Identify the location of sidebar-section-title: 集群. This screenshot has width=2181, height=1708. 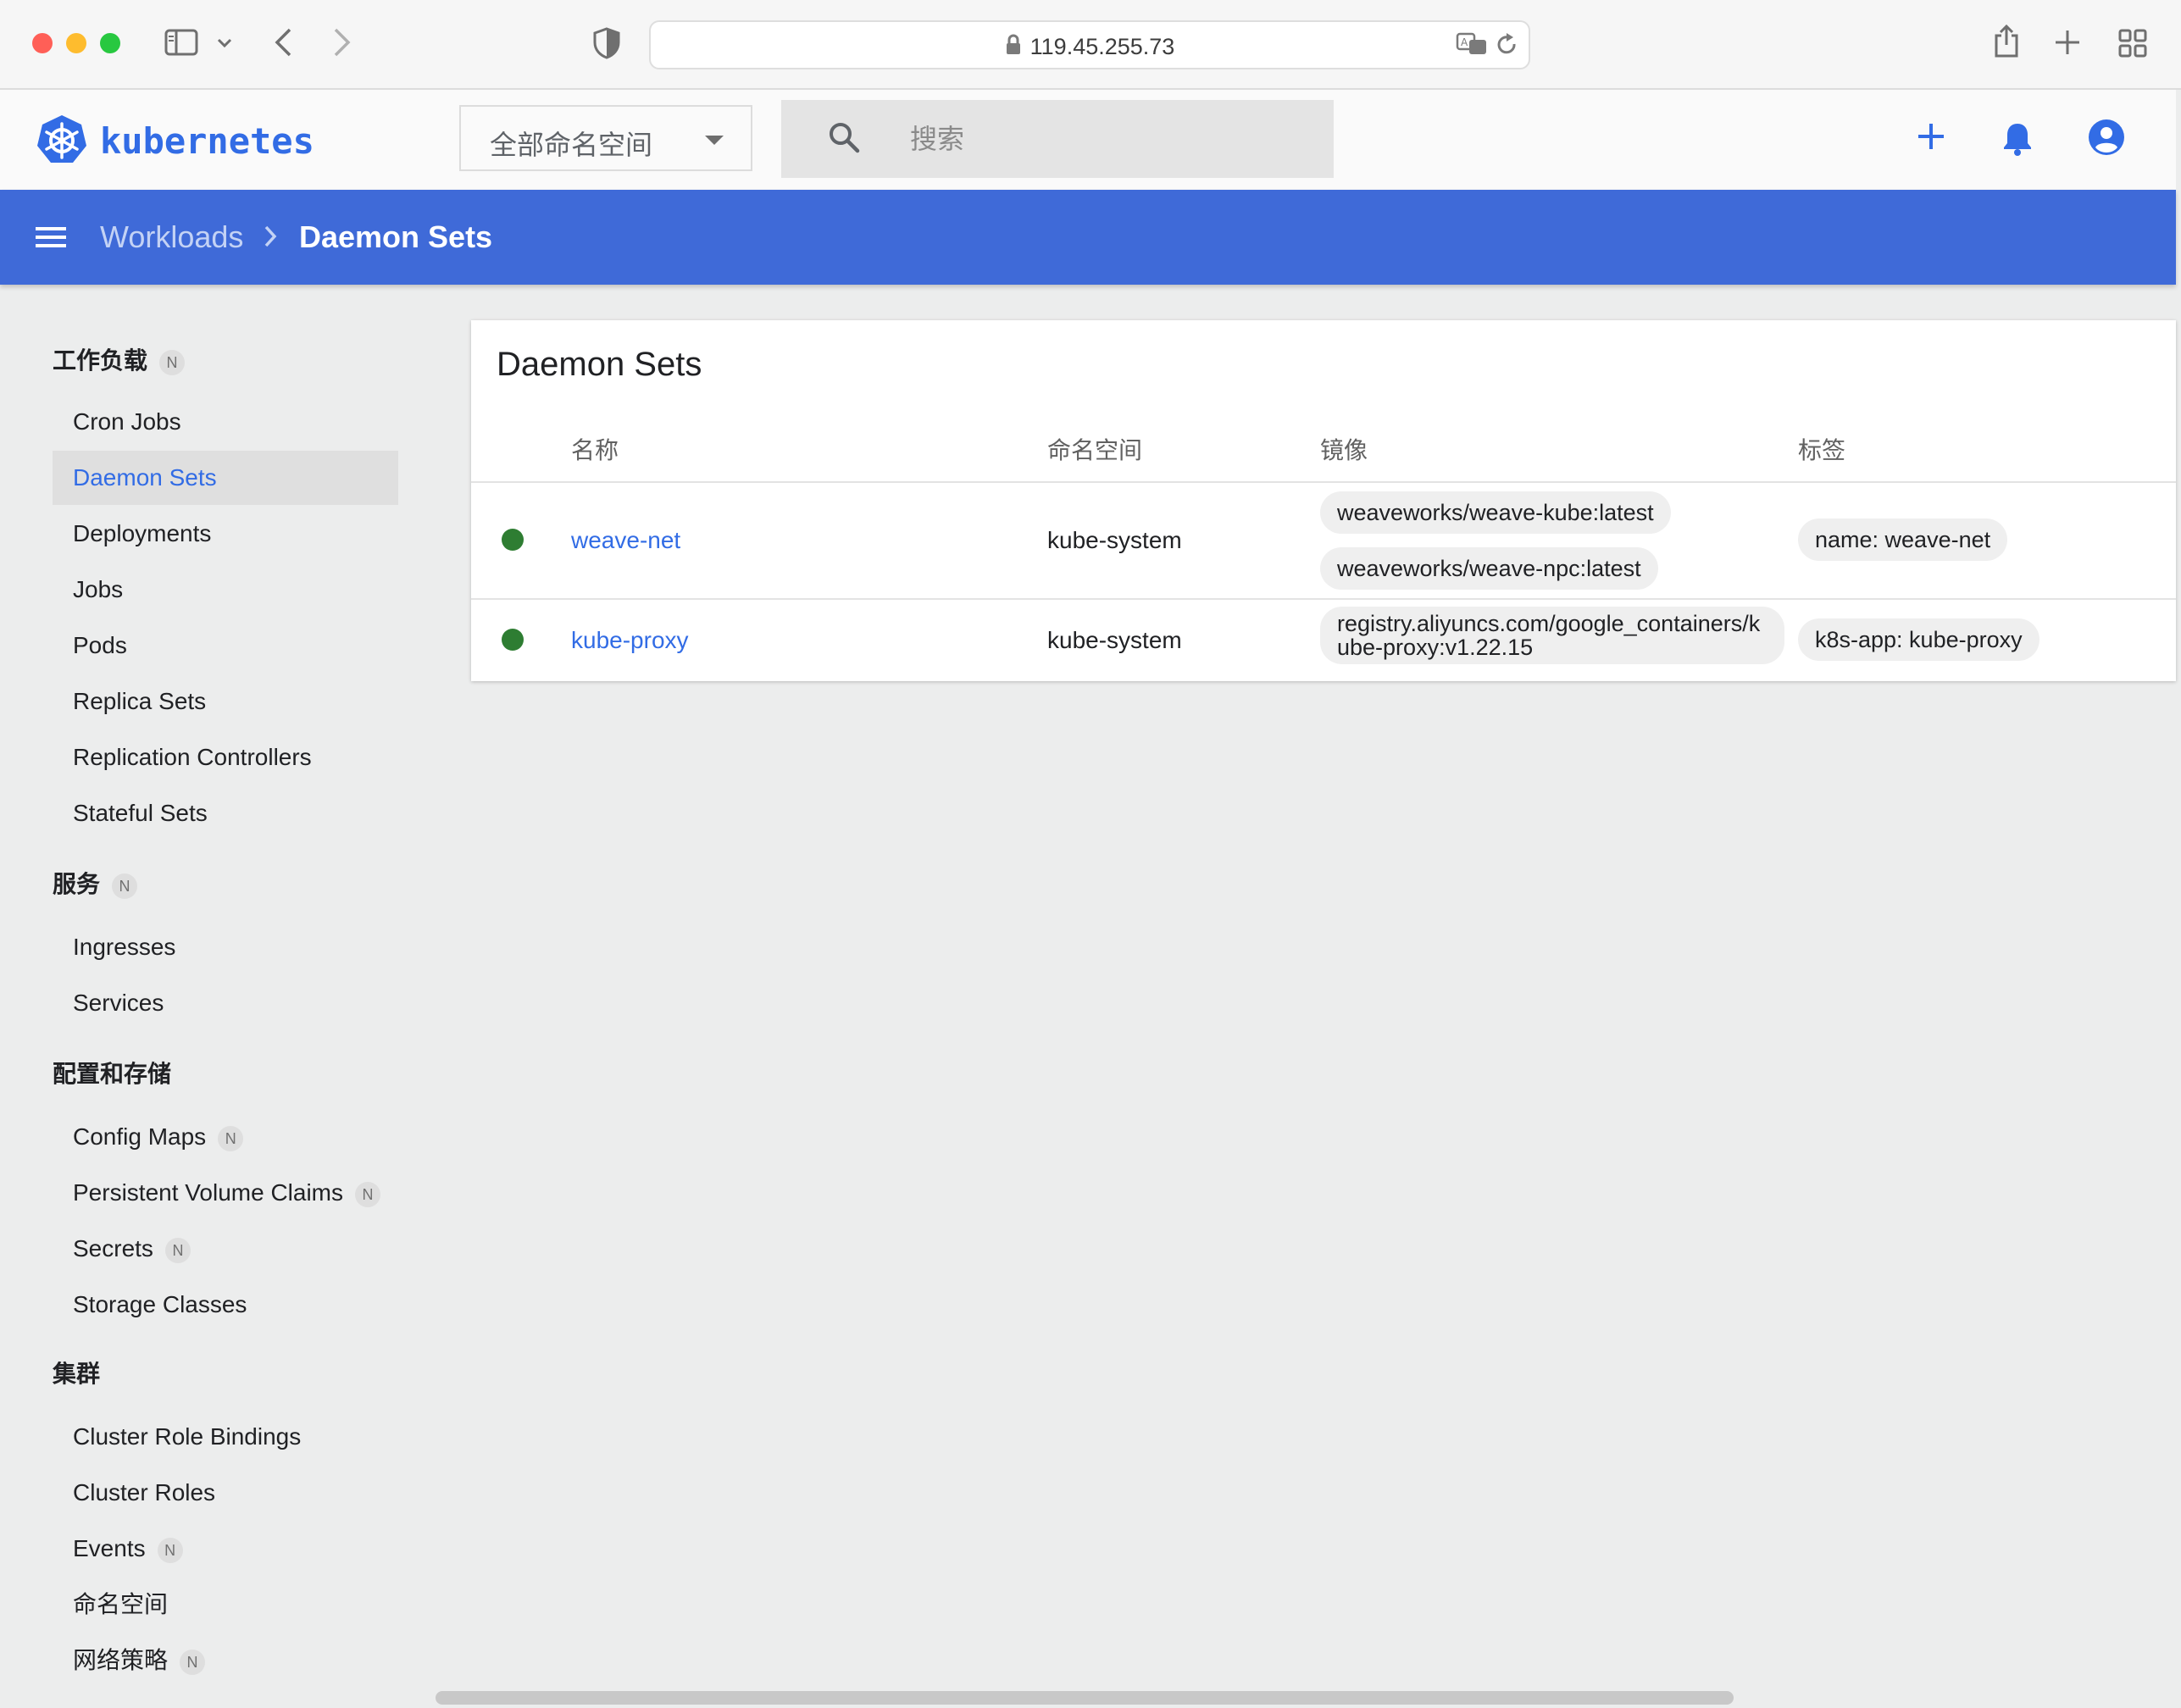
(77, 1374).